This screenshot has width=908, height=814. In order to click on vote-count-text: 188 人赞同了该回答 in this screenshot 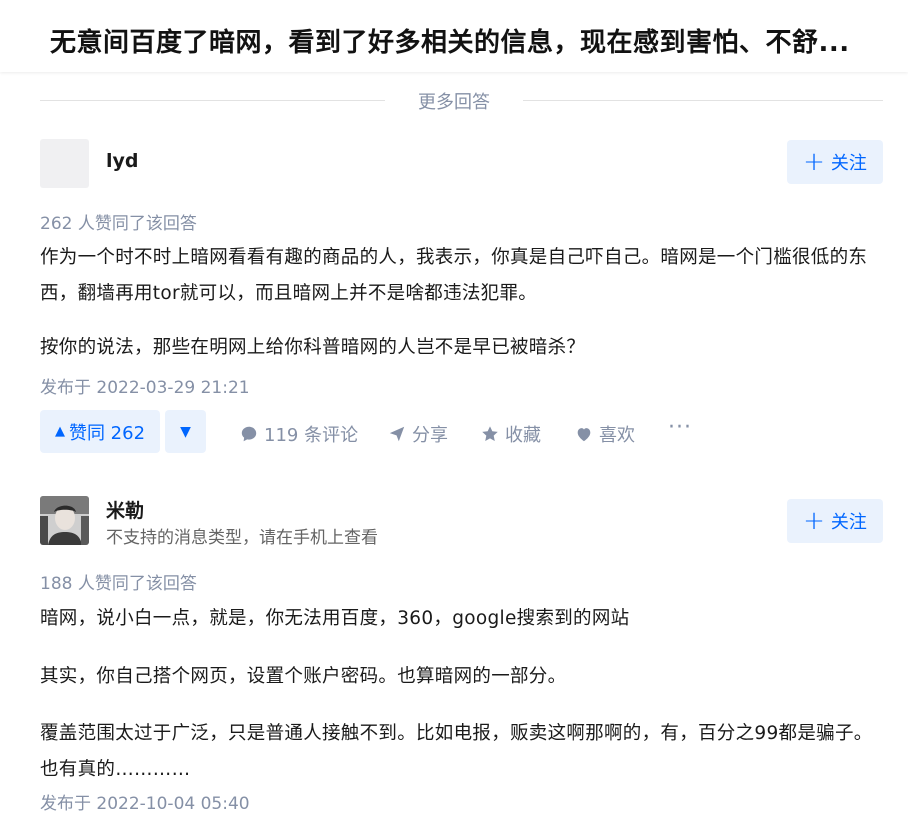, I will do `click(118, 584)`.